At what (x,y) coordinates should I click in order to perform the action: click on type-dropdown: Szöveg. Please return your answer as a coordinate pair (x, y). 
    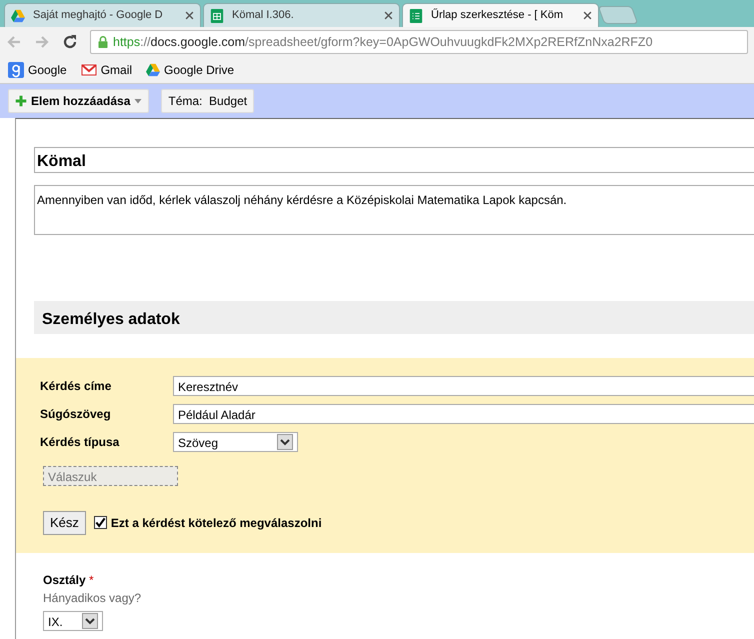
    Looking at the image, I should click on (235, 442).